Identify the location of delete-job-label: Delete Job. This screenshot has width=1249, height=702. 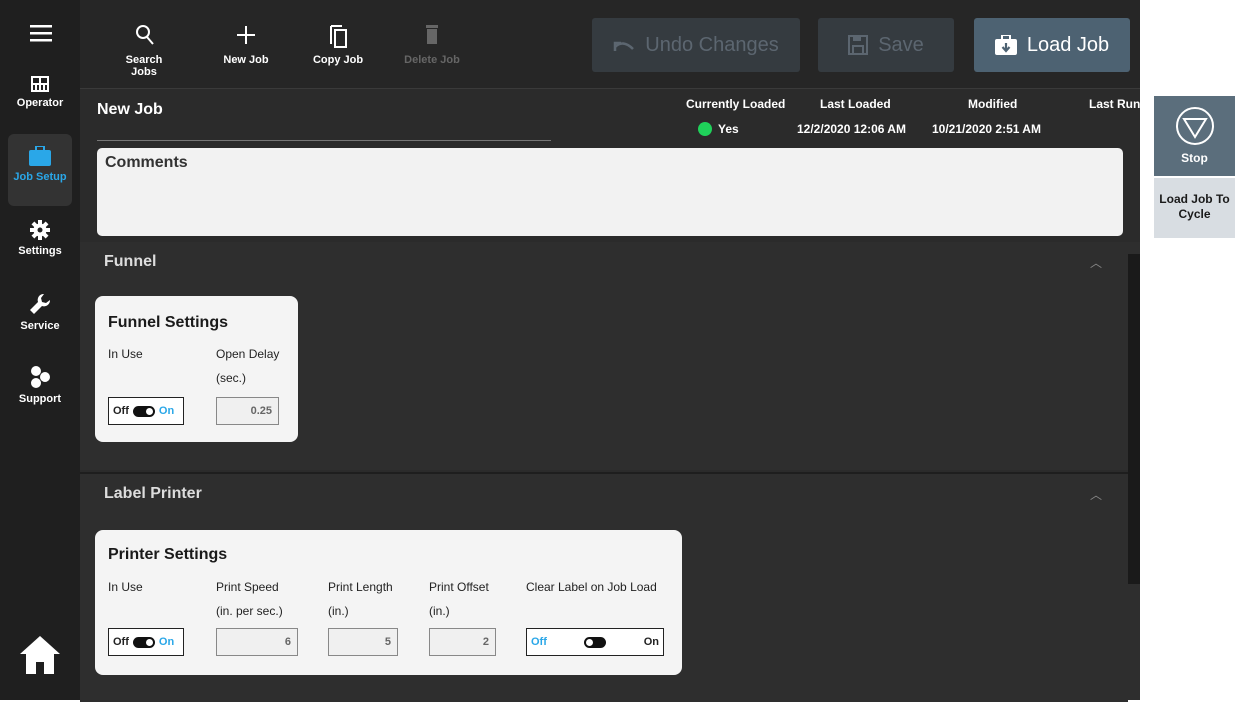
(432, 60).